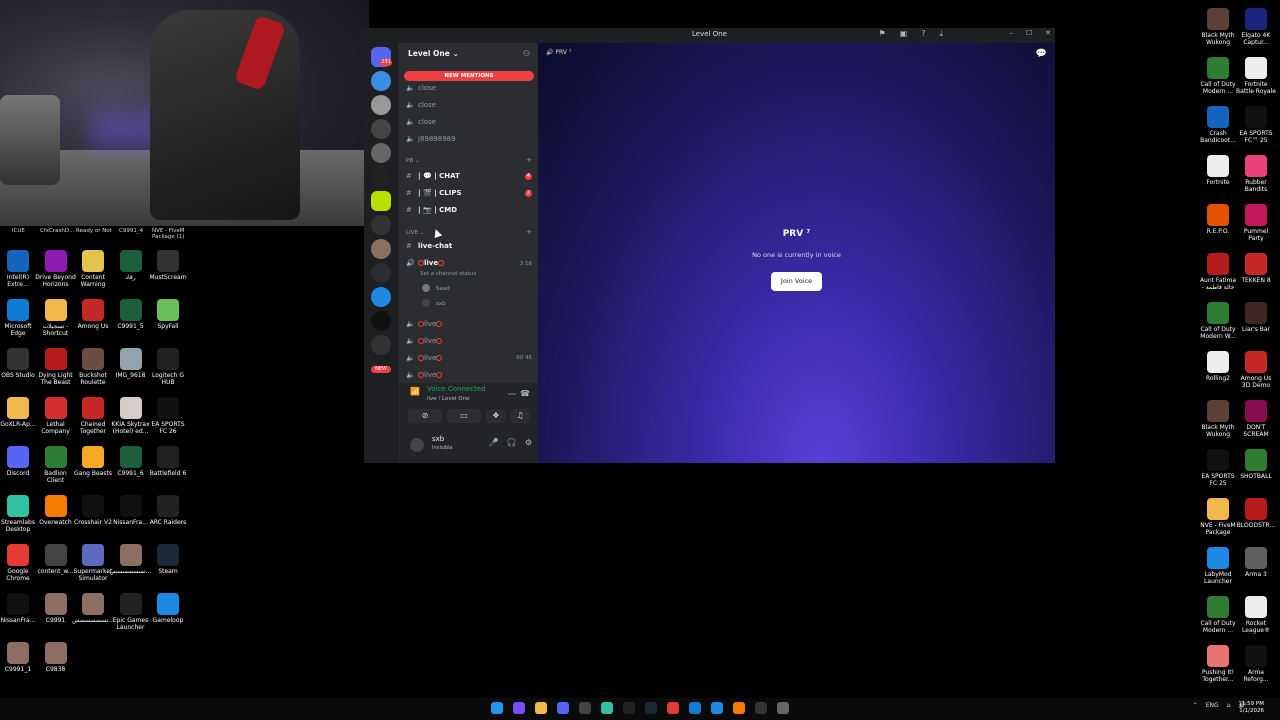 Image resolution: width=1280 pixels, height=720 pixels. What do you see at coordinates (525, 393) in the screenshot?
I see `disconnect-icon: ☎` at bounding box center [525, 393].